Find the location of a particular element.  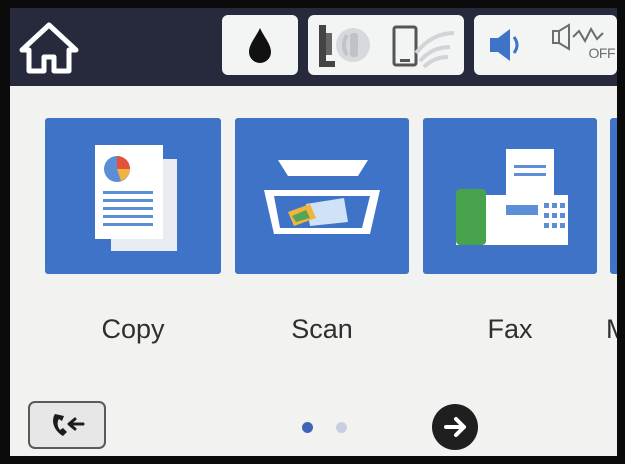

fax-machine-icon is located at coordinates (512, 197).